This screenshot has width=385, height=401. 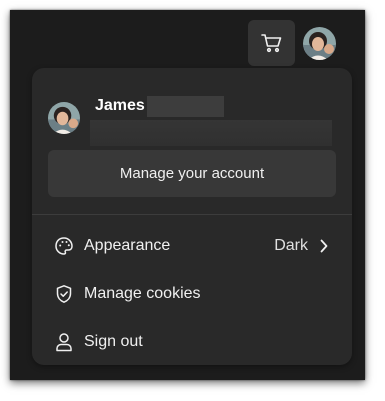 I want to click on person-icon, so click(x=64, y=342).